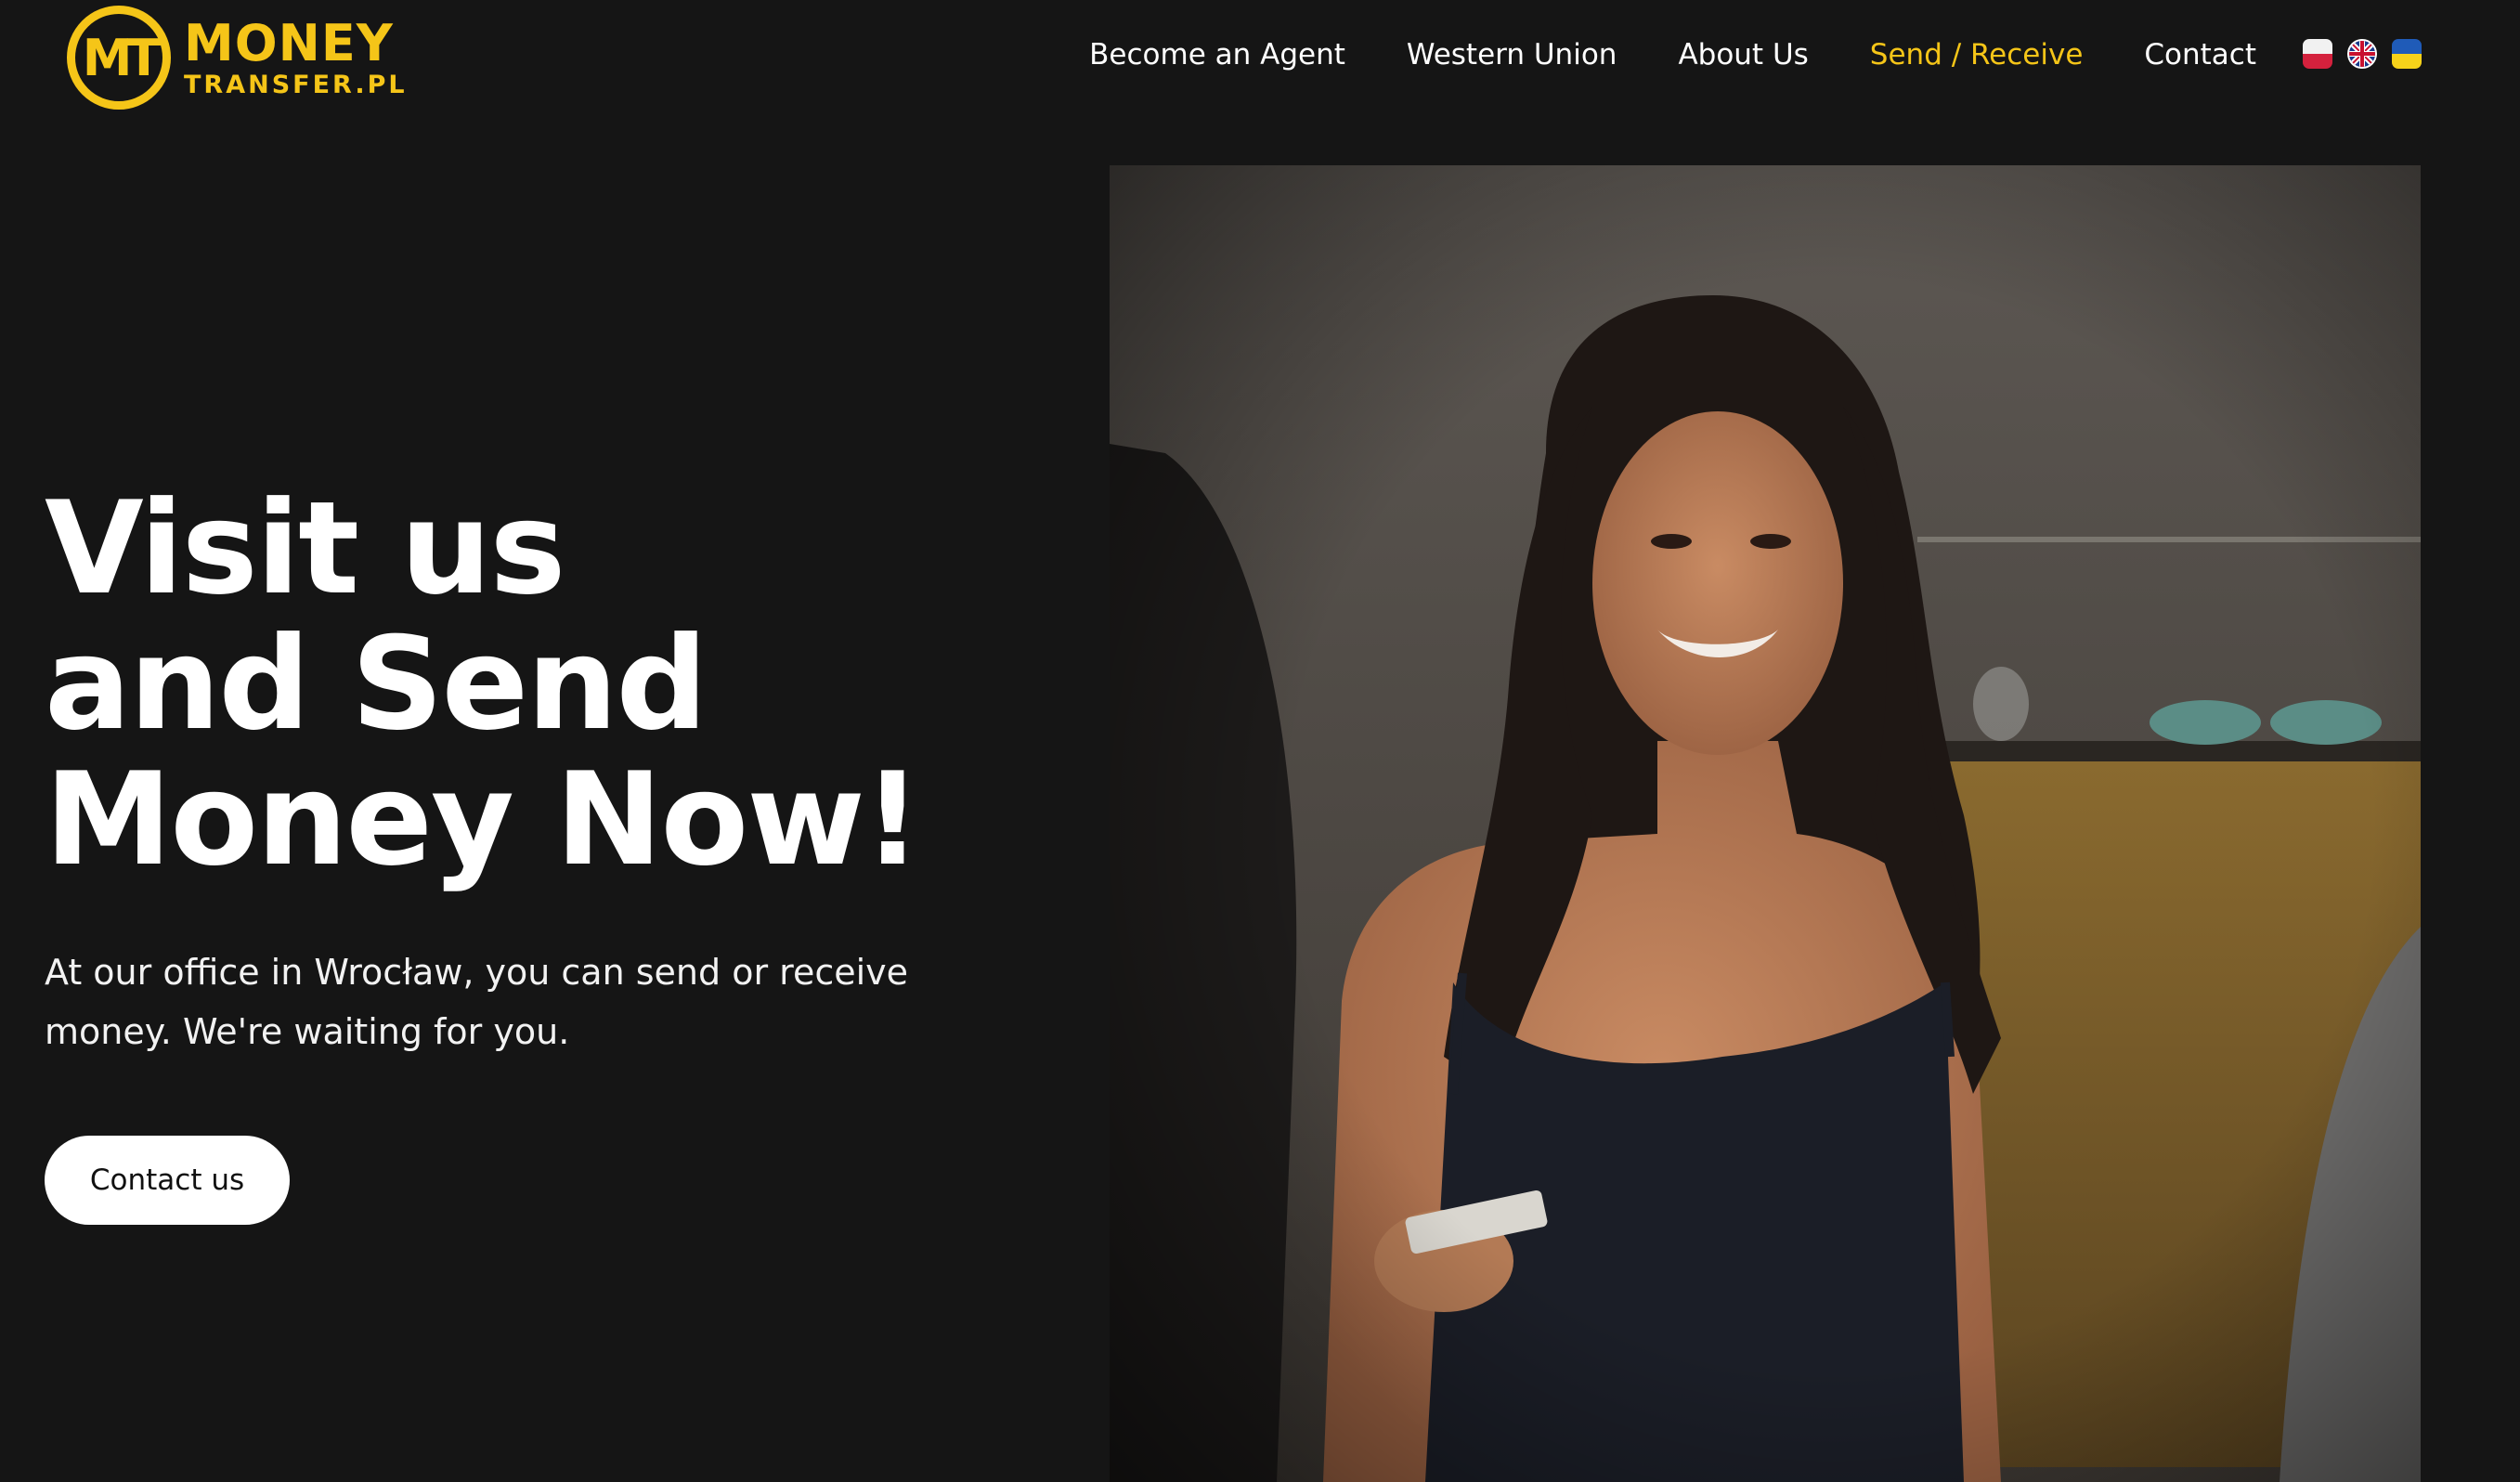  What do you see at coordinates (167, 1180) in the screenshot?
I see `contact-us-button: Contact us` at bounding box center [167, 1180].